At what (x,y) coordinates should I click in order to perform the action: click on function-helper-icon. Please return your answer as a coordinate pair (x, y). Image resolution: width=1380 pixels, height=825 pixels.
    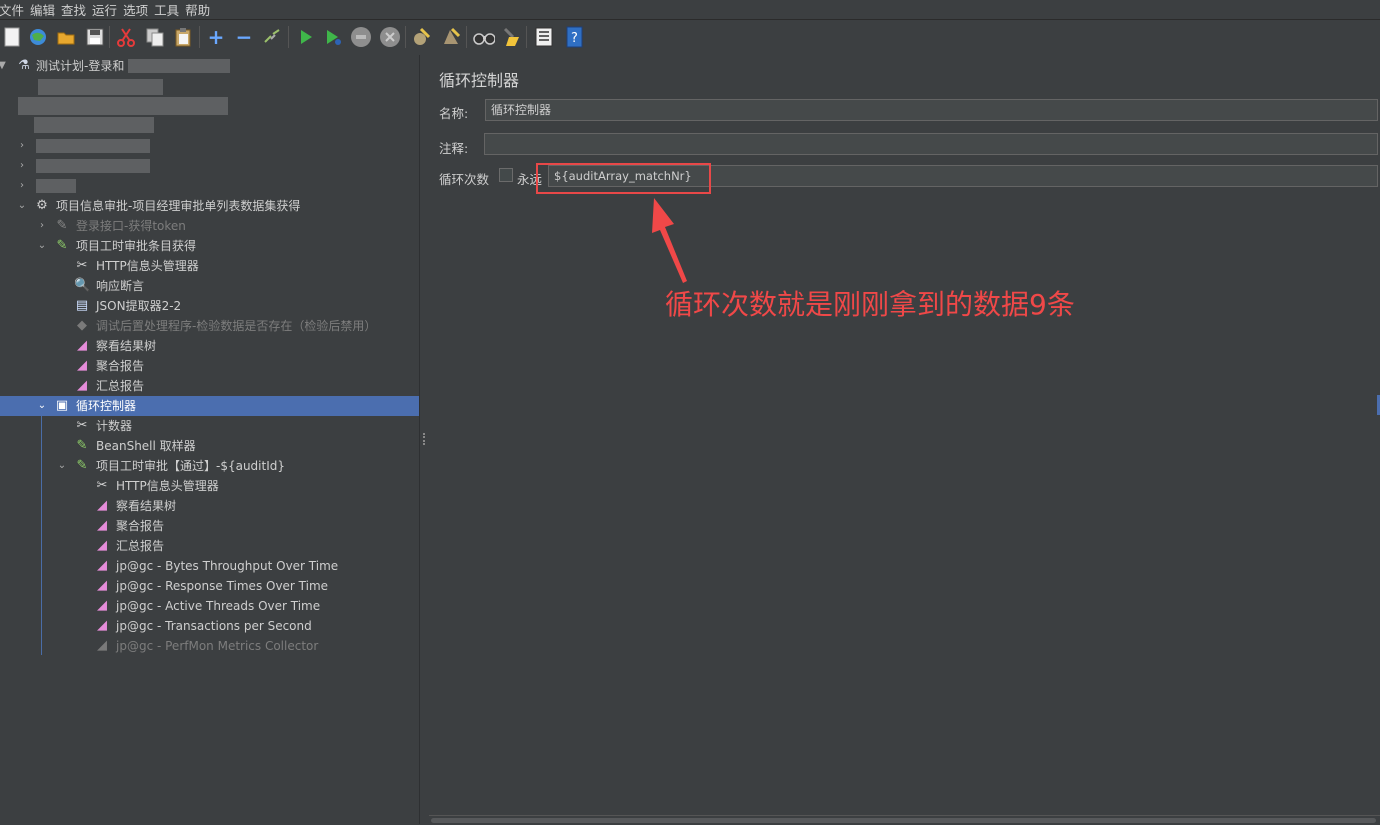
    Looking at the image, I should click on (544, 37).